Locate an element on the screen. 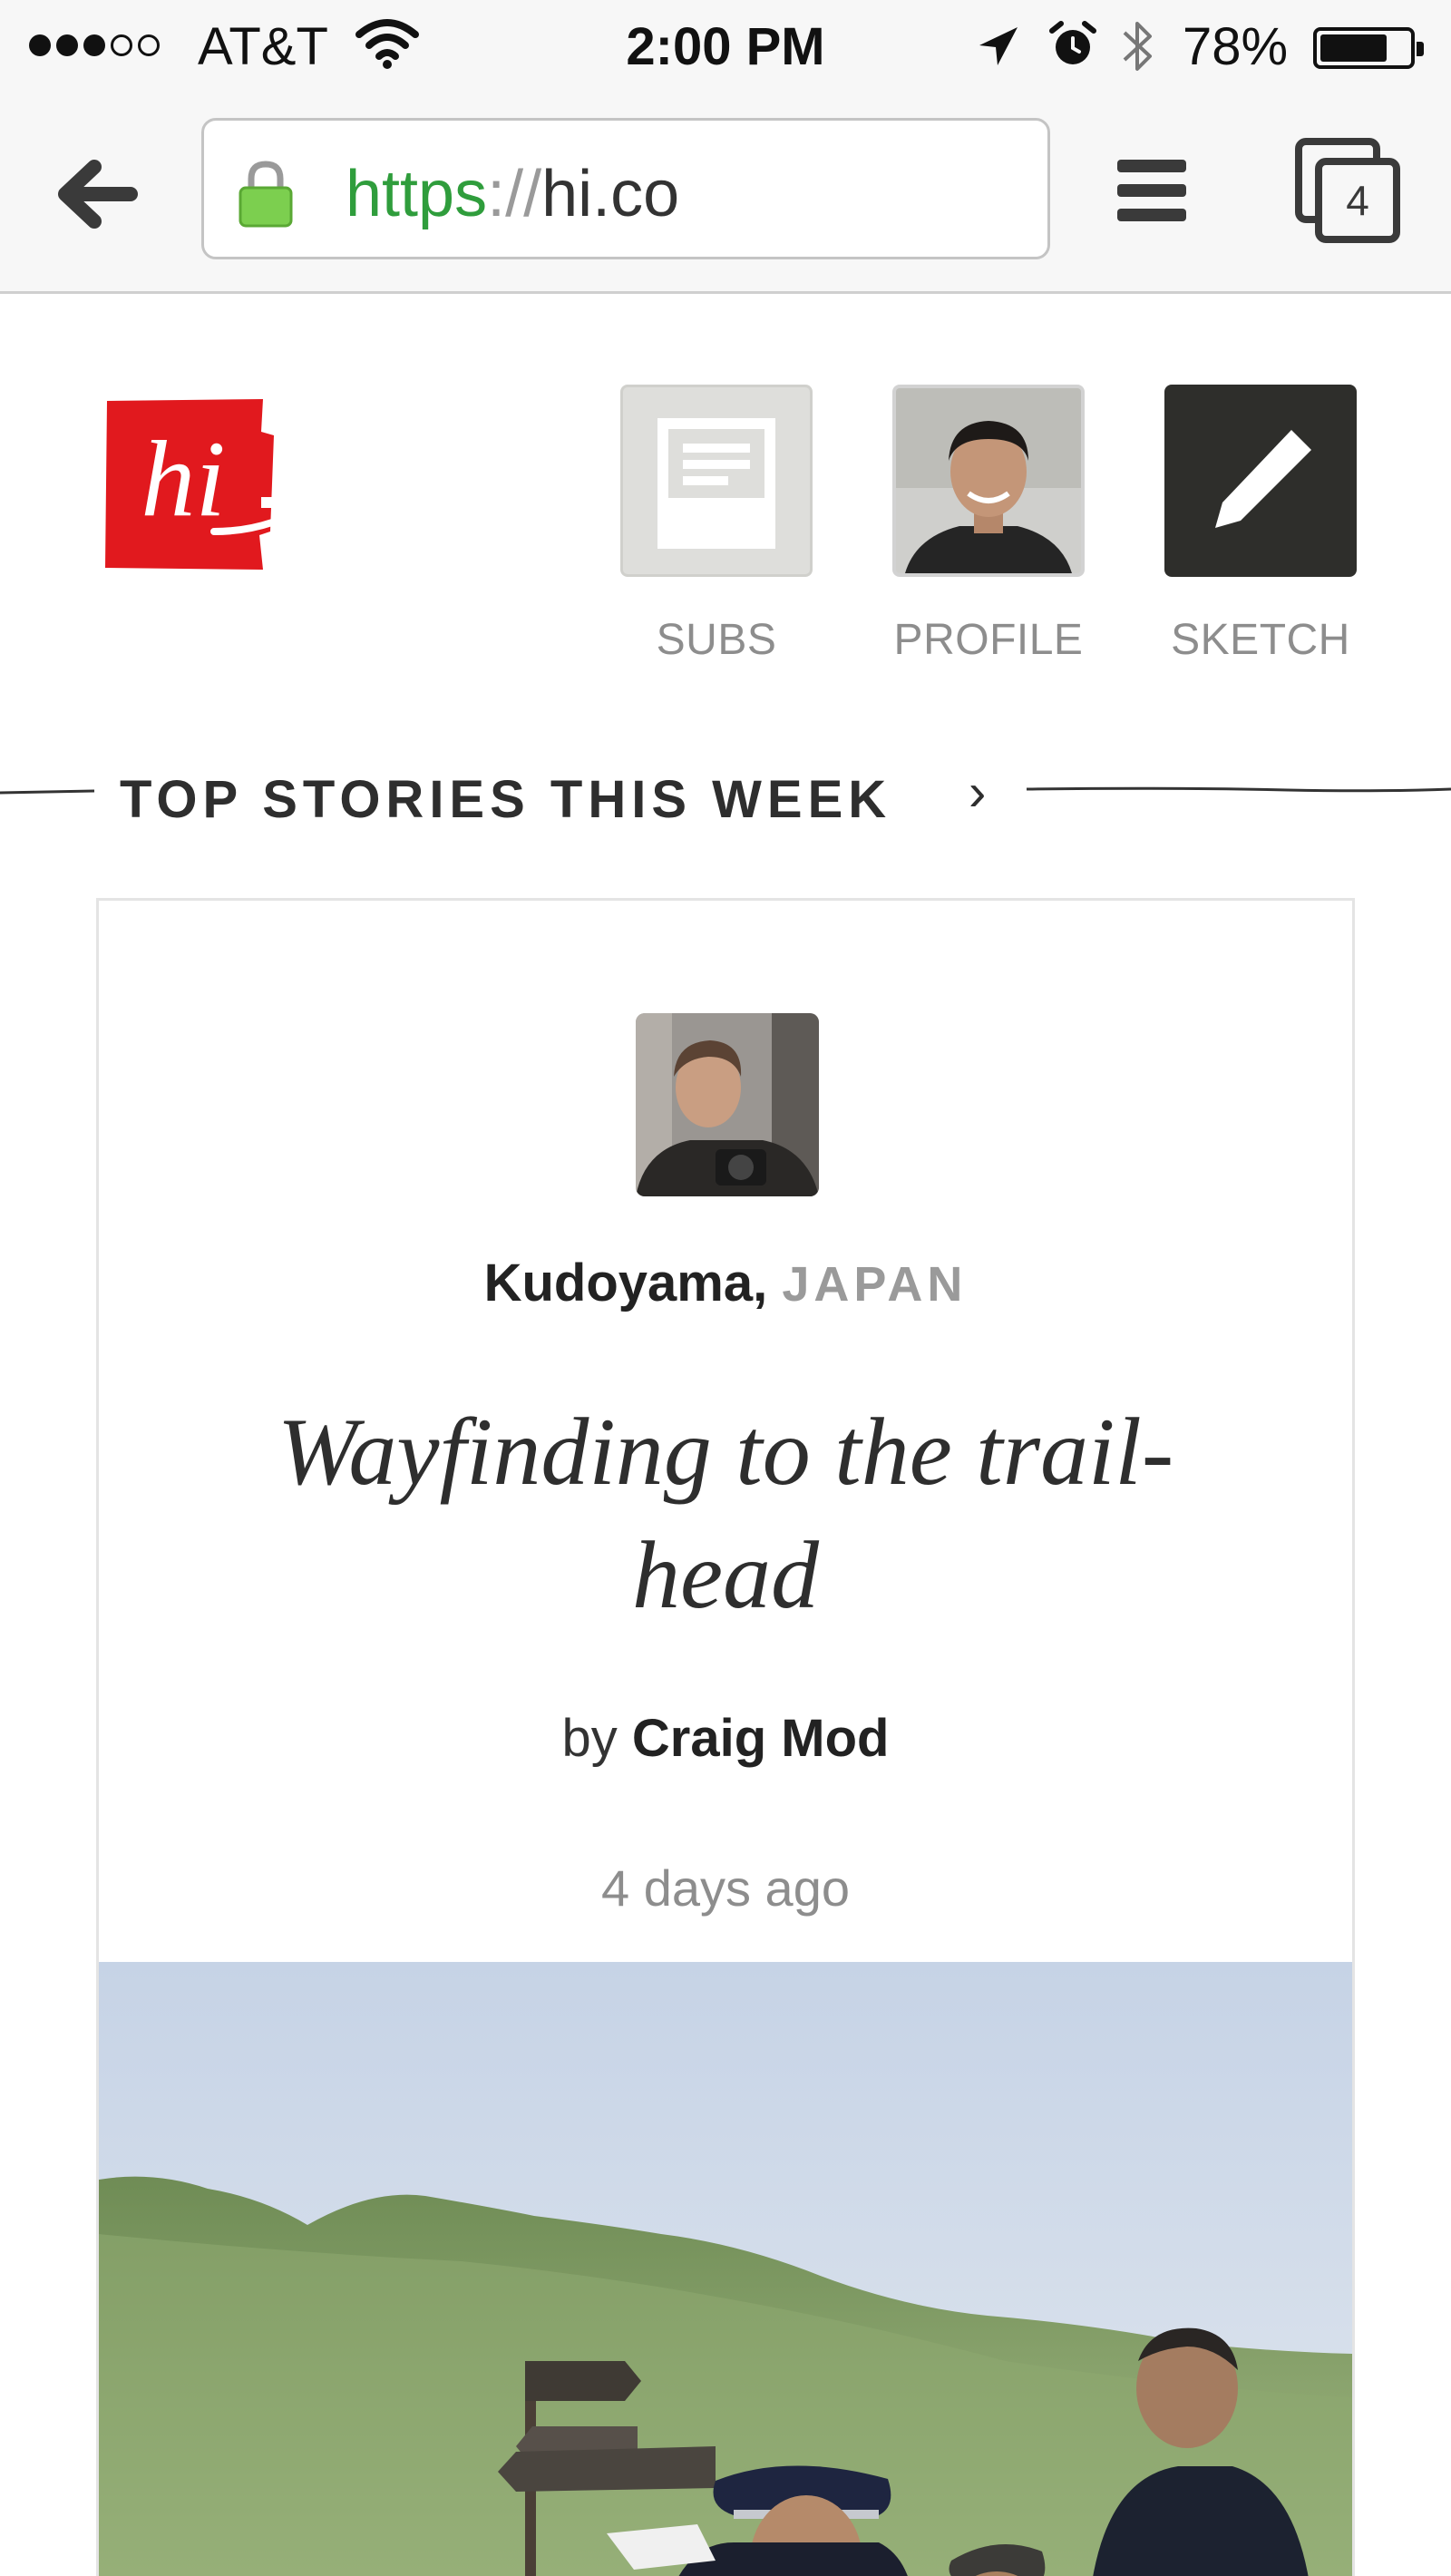  url-host: hi.co is located at coordinates (610, 194).